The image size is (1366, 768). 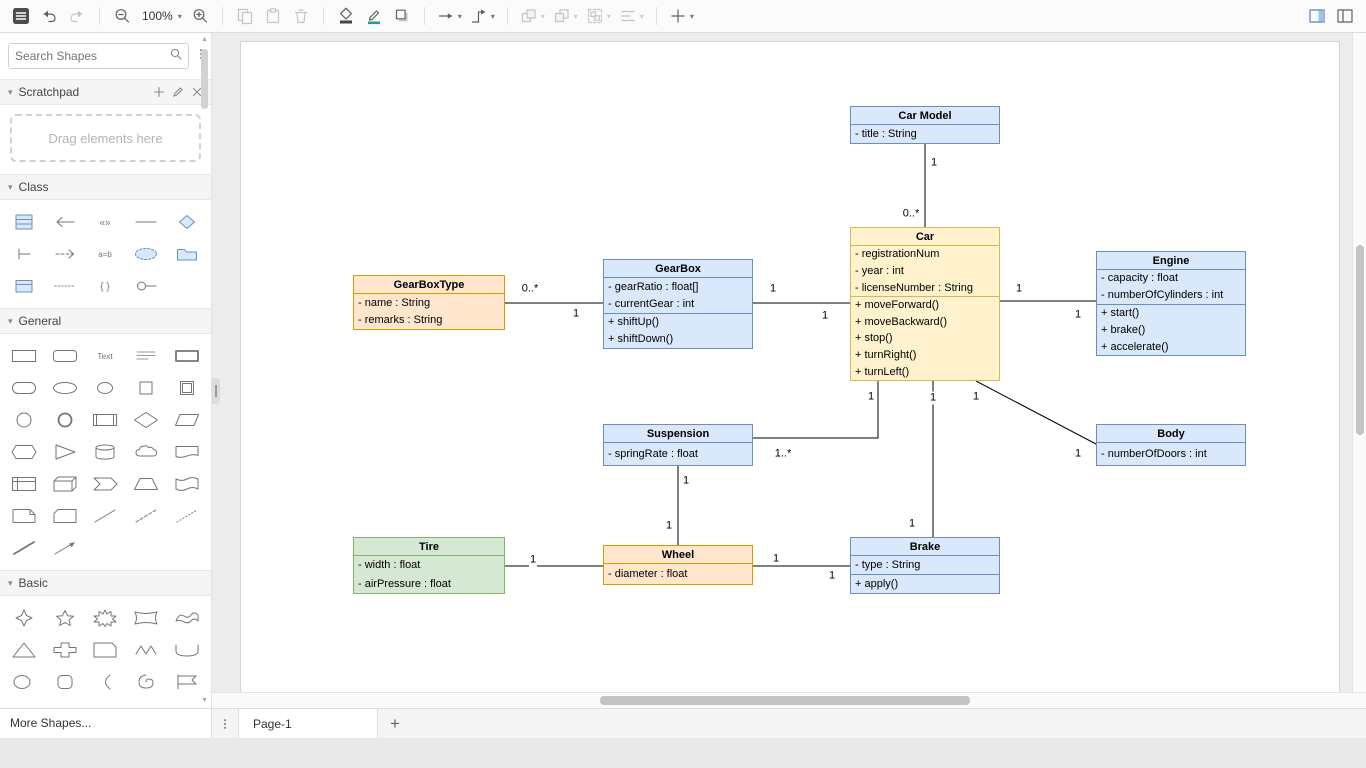 I want to click on shadow-button, so click(x=402, y=16).